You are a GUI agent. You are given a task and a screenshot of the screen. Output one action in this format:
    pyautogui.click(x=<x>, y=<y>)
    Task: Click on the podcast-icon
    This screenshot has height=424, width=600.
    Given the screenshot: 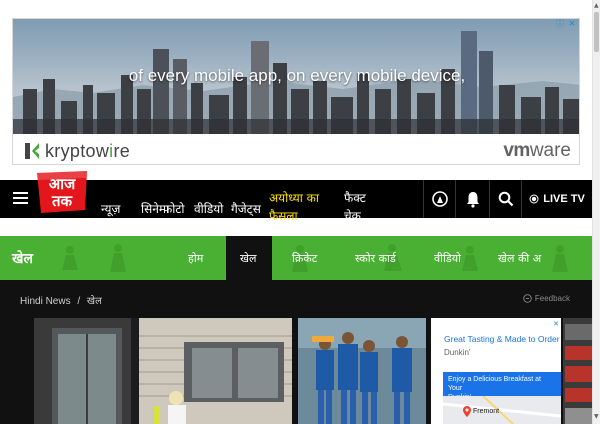 What is the action you would take?
    pyautogui.click(x=439, y=199)
    